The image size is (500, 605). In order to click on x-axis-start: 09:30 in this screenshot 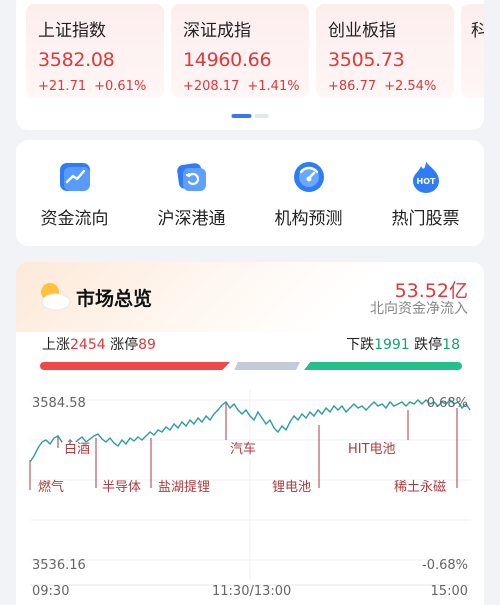, I will do `click(51, 591)`.